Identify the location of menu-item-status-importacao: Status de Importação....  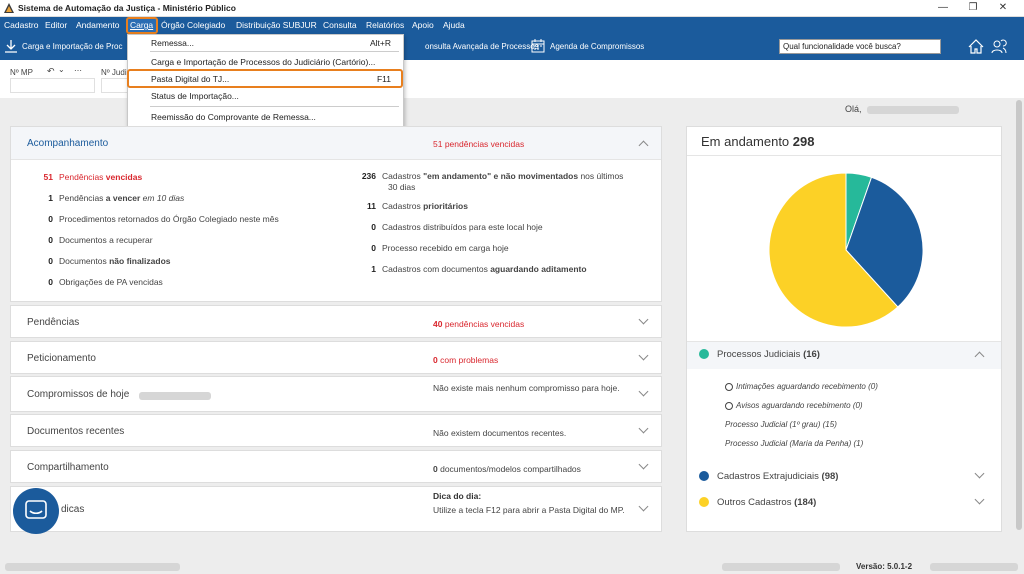
(195, 96).